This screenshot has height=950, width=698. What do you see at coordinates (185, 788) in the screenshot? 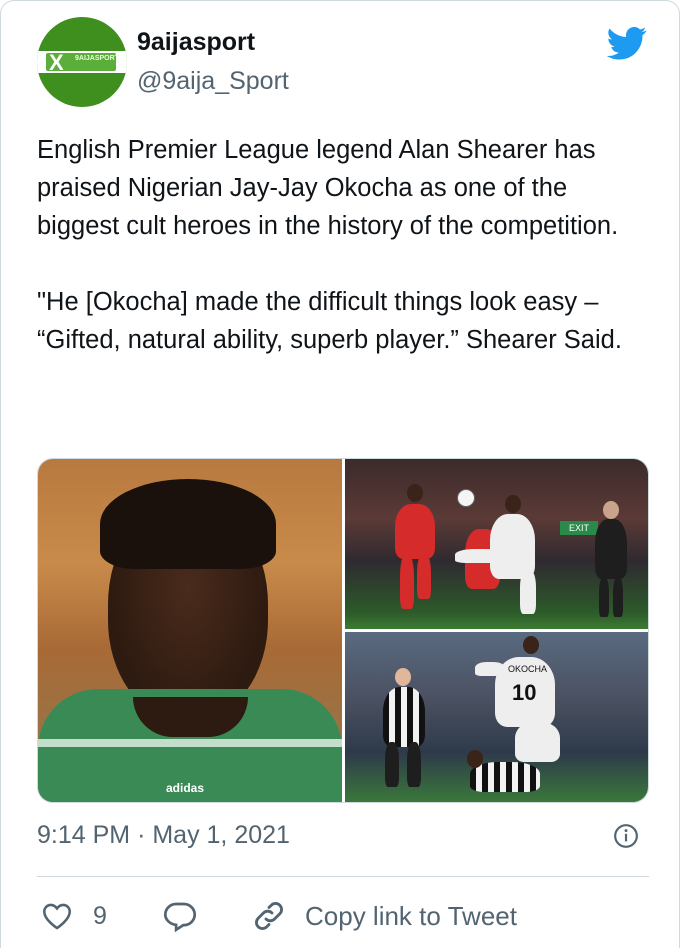
I see `shirt-brand: adidas` at bounding box center [185, 788].